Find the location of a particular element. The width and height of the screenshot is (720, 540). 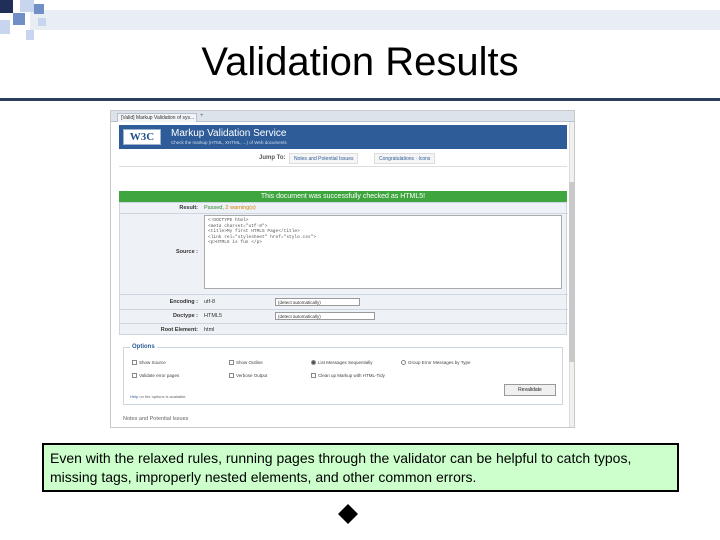

option-label: Group Error Messages by Type is located at coordinates (439, 362).